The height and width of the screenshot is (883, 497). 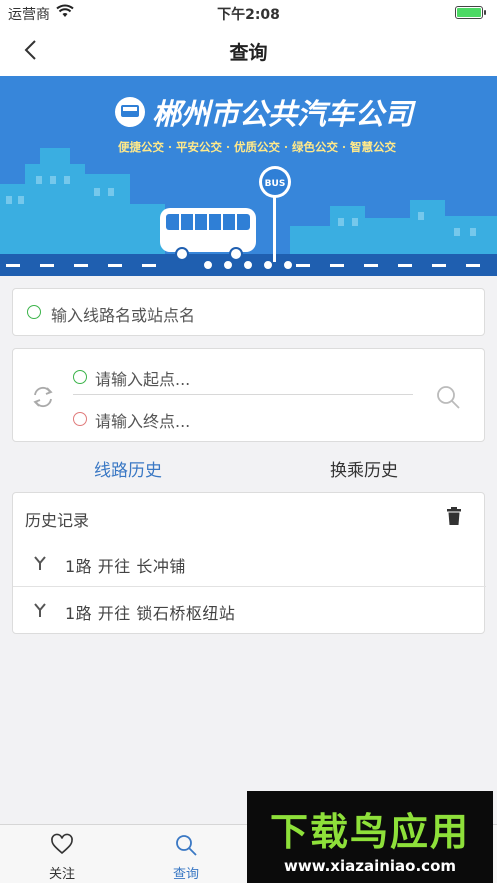 What do you see at coordinates (454, 516) in the screenshot?
I see `trash-icon` at bounding box center [454, 516].